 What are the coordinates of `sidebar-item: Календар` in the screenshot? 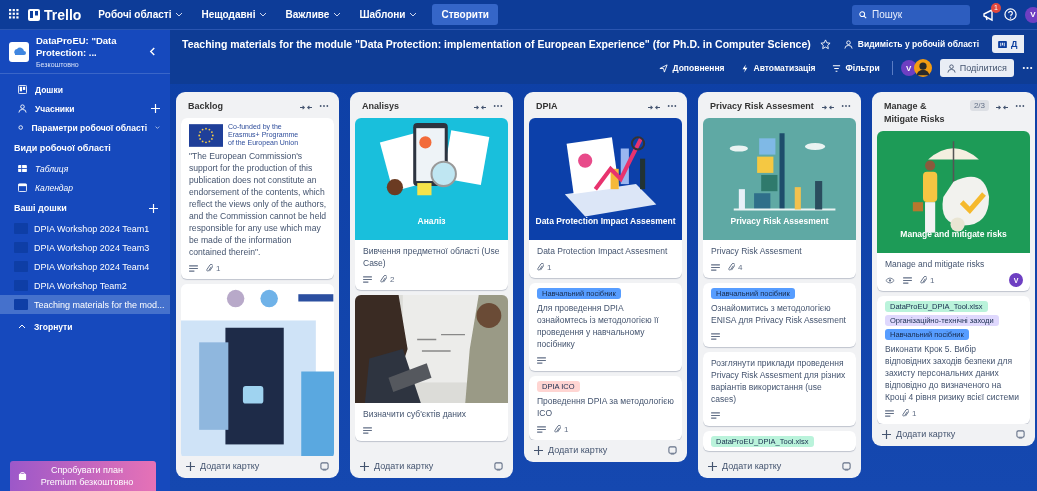 It's located at (54, 187).